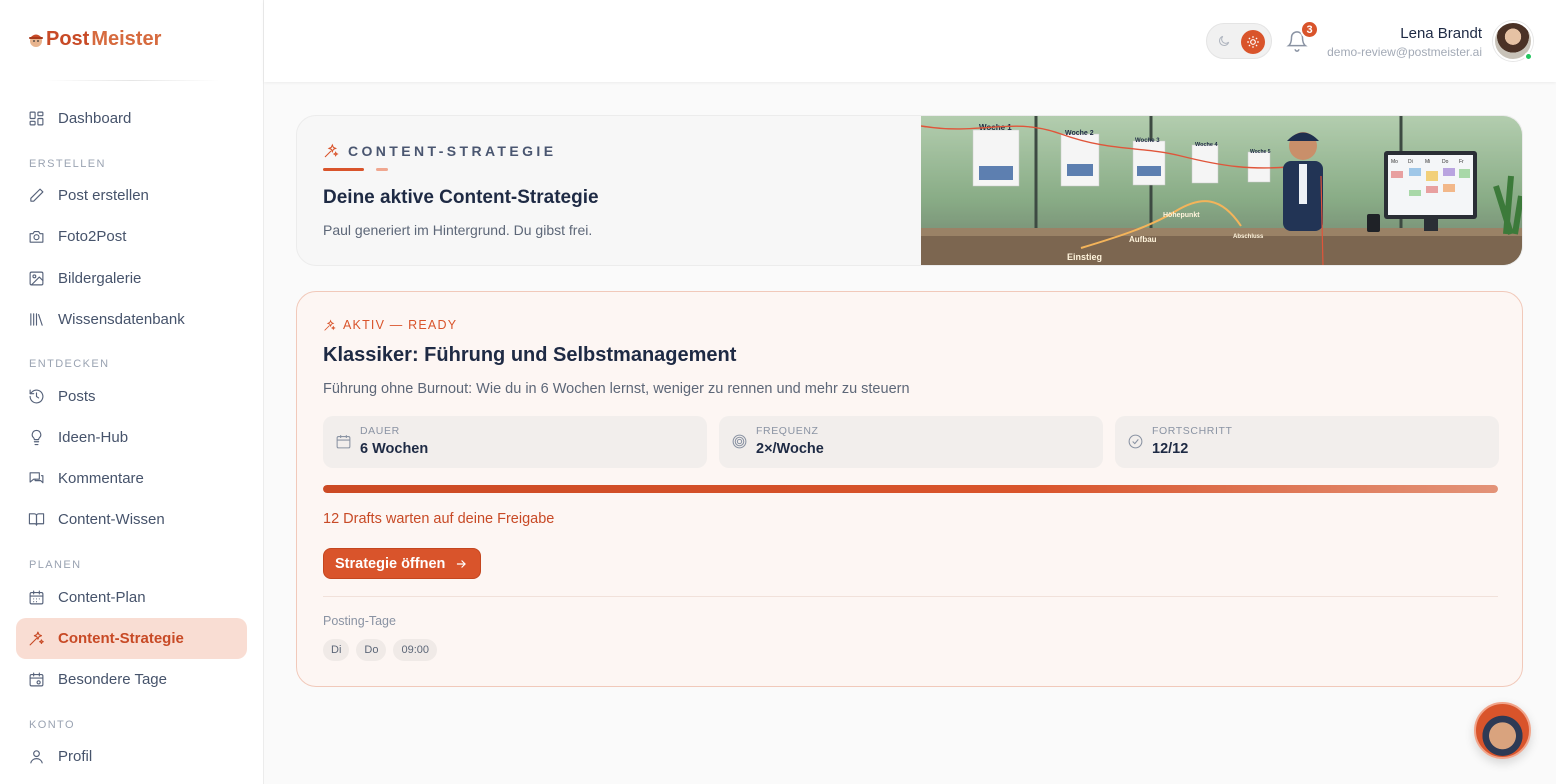 This screenshot has height=784, width=1556. I want to click on history-icon, so click(36, 396).